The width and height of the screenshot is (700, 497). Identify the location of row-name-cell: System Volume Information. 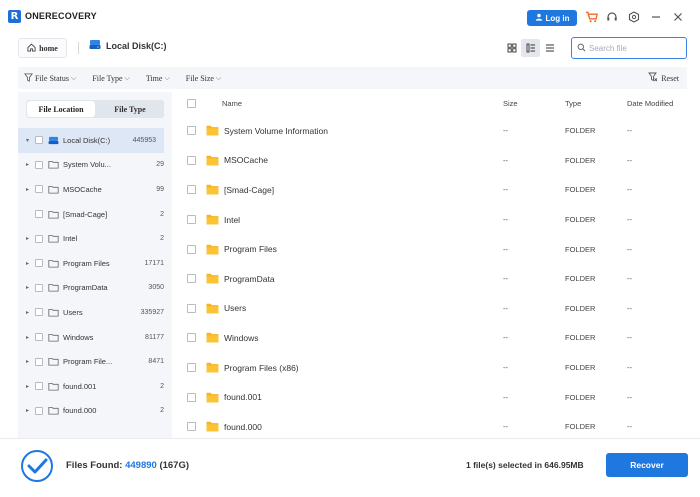
(354, 130).